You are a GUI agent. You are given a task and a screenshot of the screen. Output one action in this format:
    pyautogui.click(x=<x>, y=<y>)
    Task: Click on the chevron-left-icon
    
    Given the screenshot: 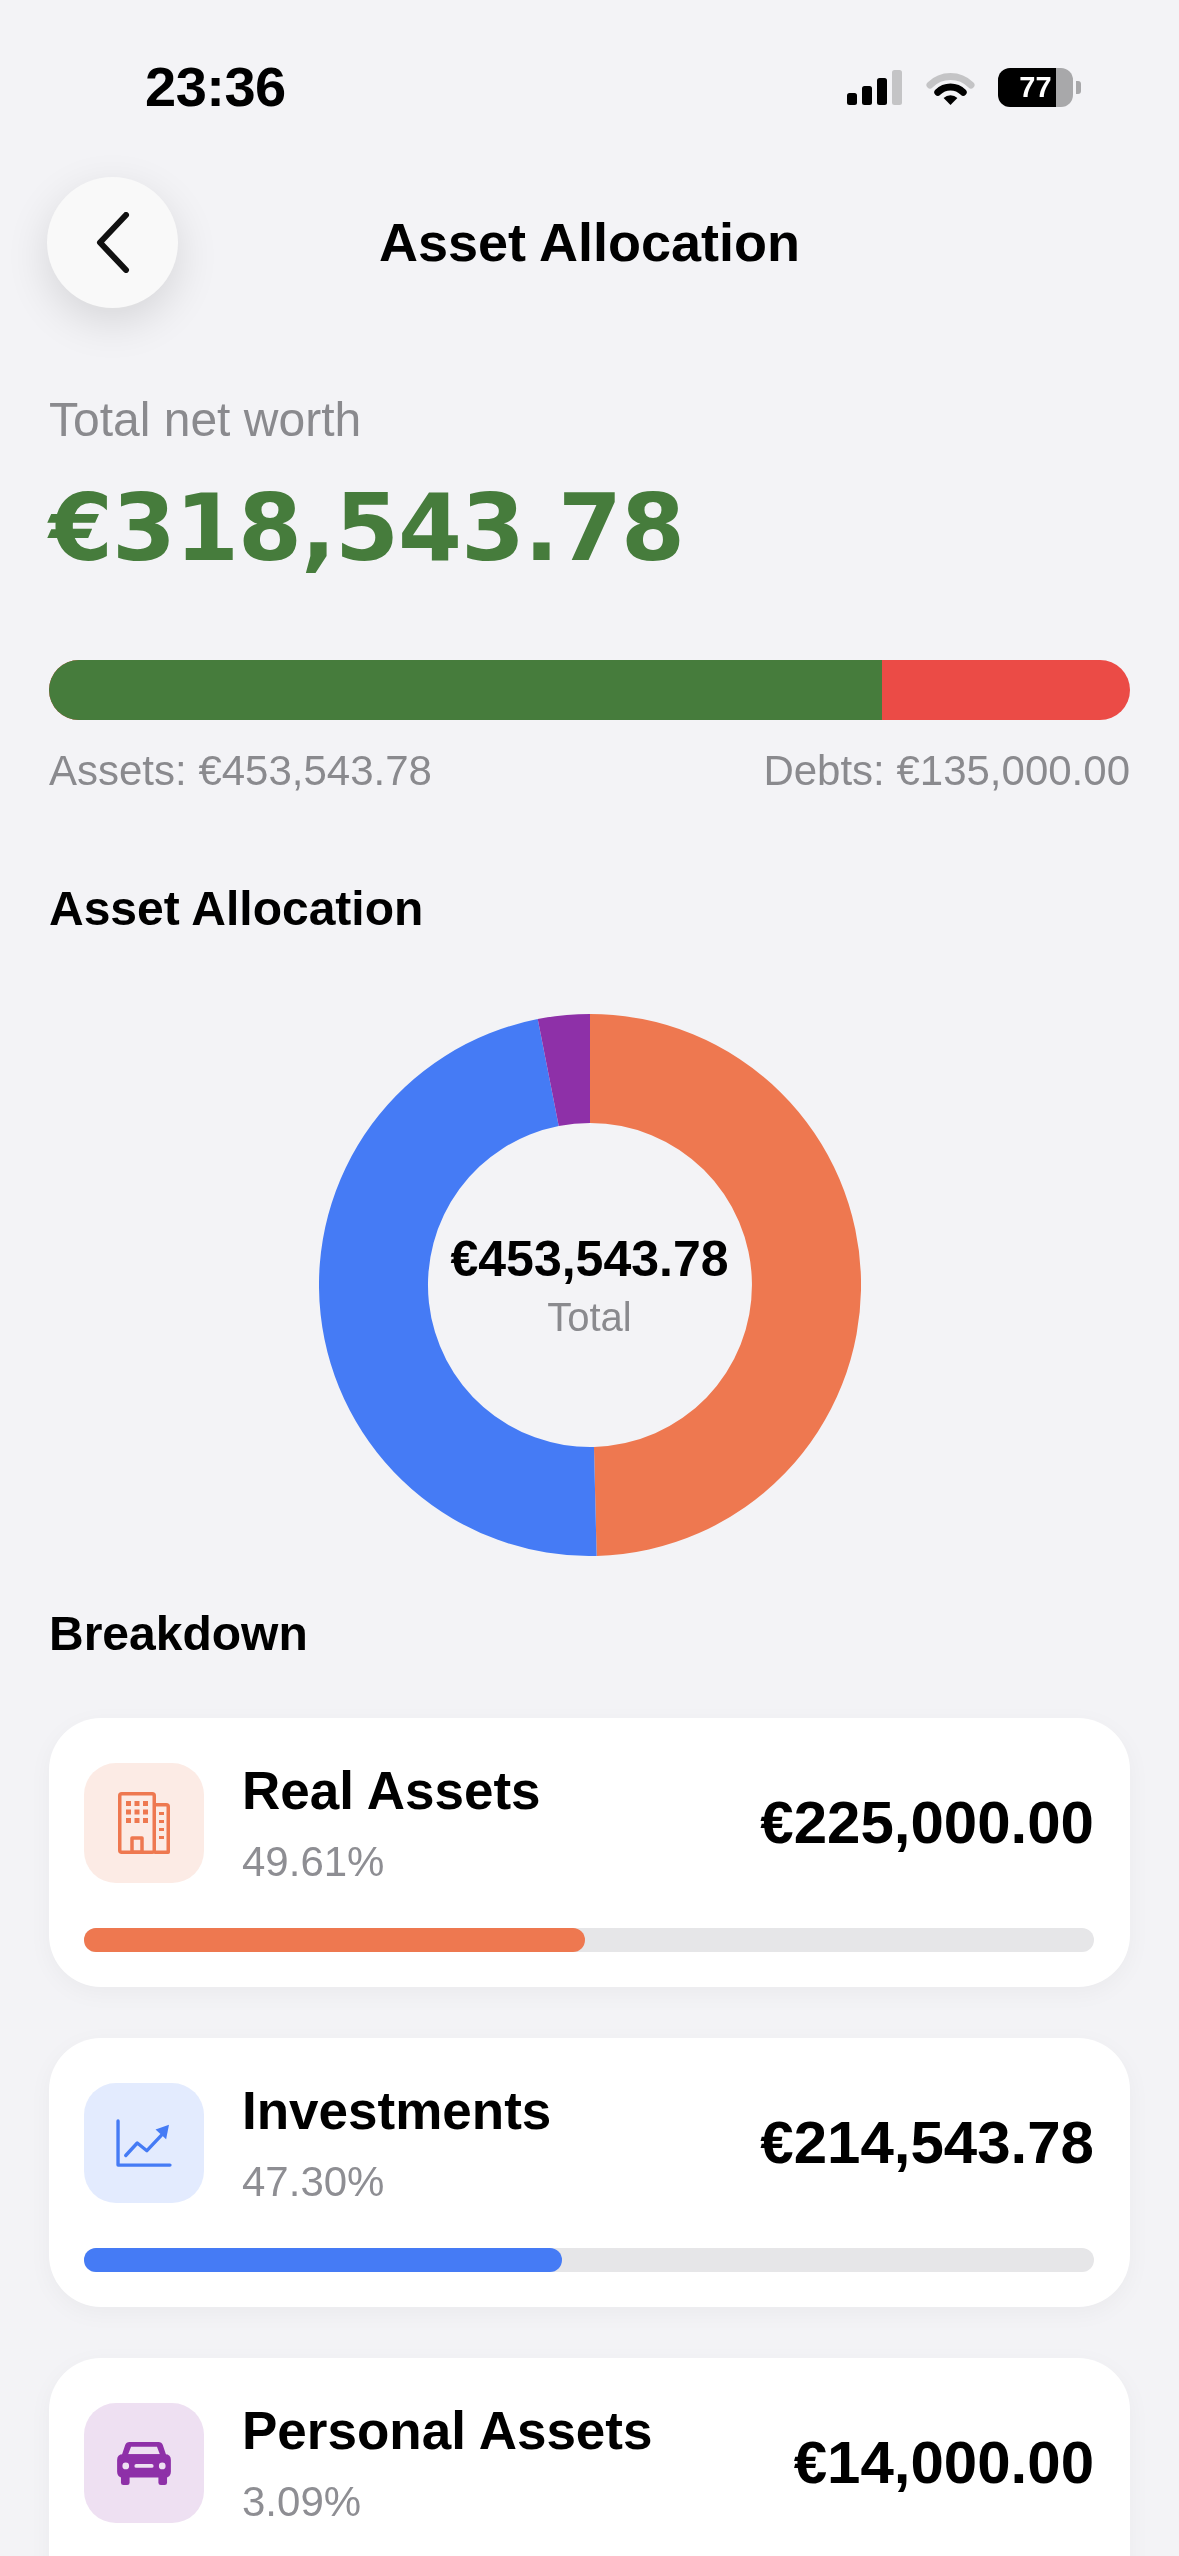 What is the action you would take?
    pyautogui.click(x=112, y=242)
    